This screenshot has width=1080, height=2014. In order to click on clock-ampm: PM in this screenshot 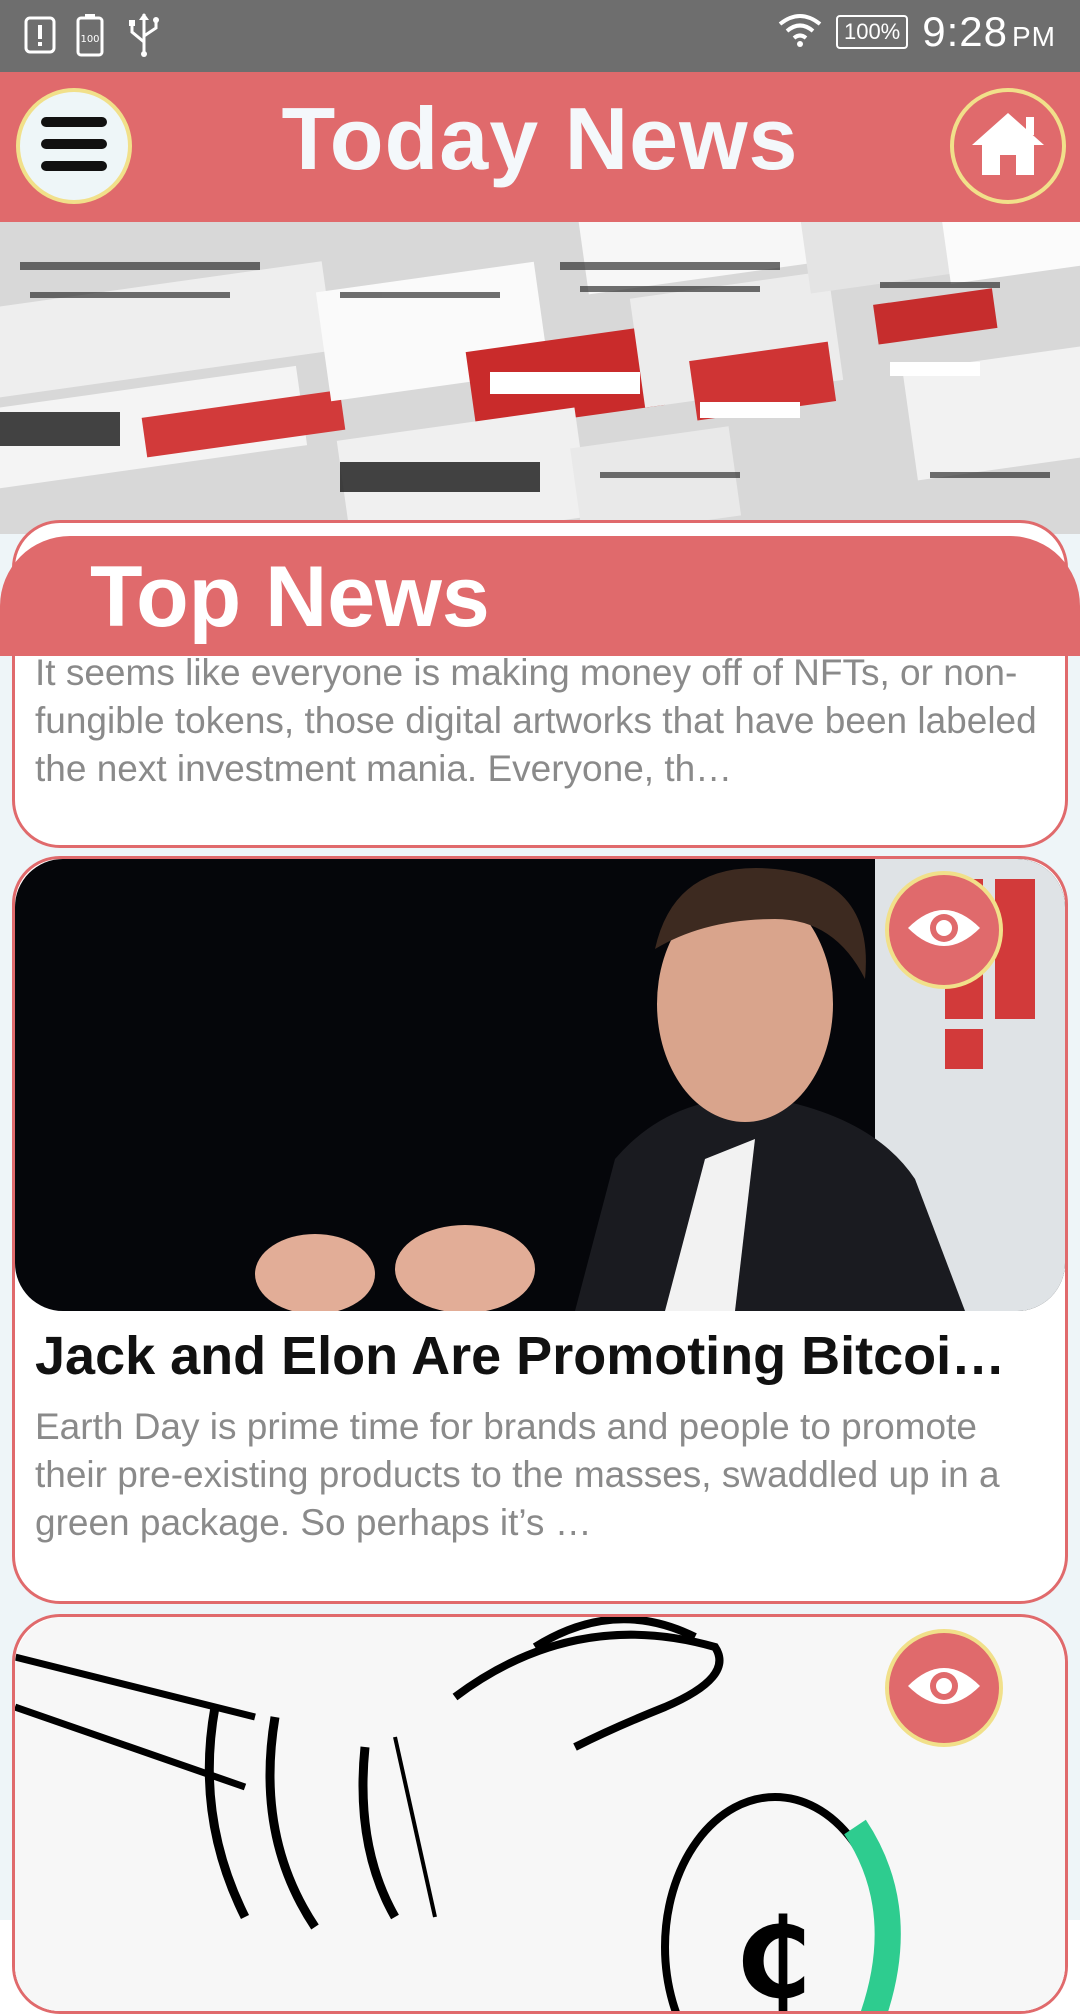, I will do `click(1034, 36)`.